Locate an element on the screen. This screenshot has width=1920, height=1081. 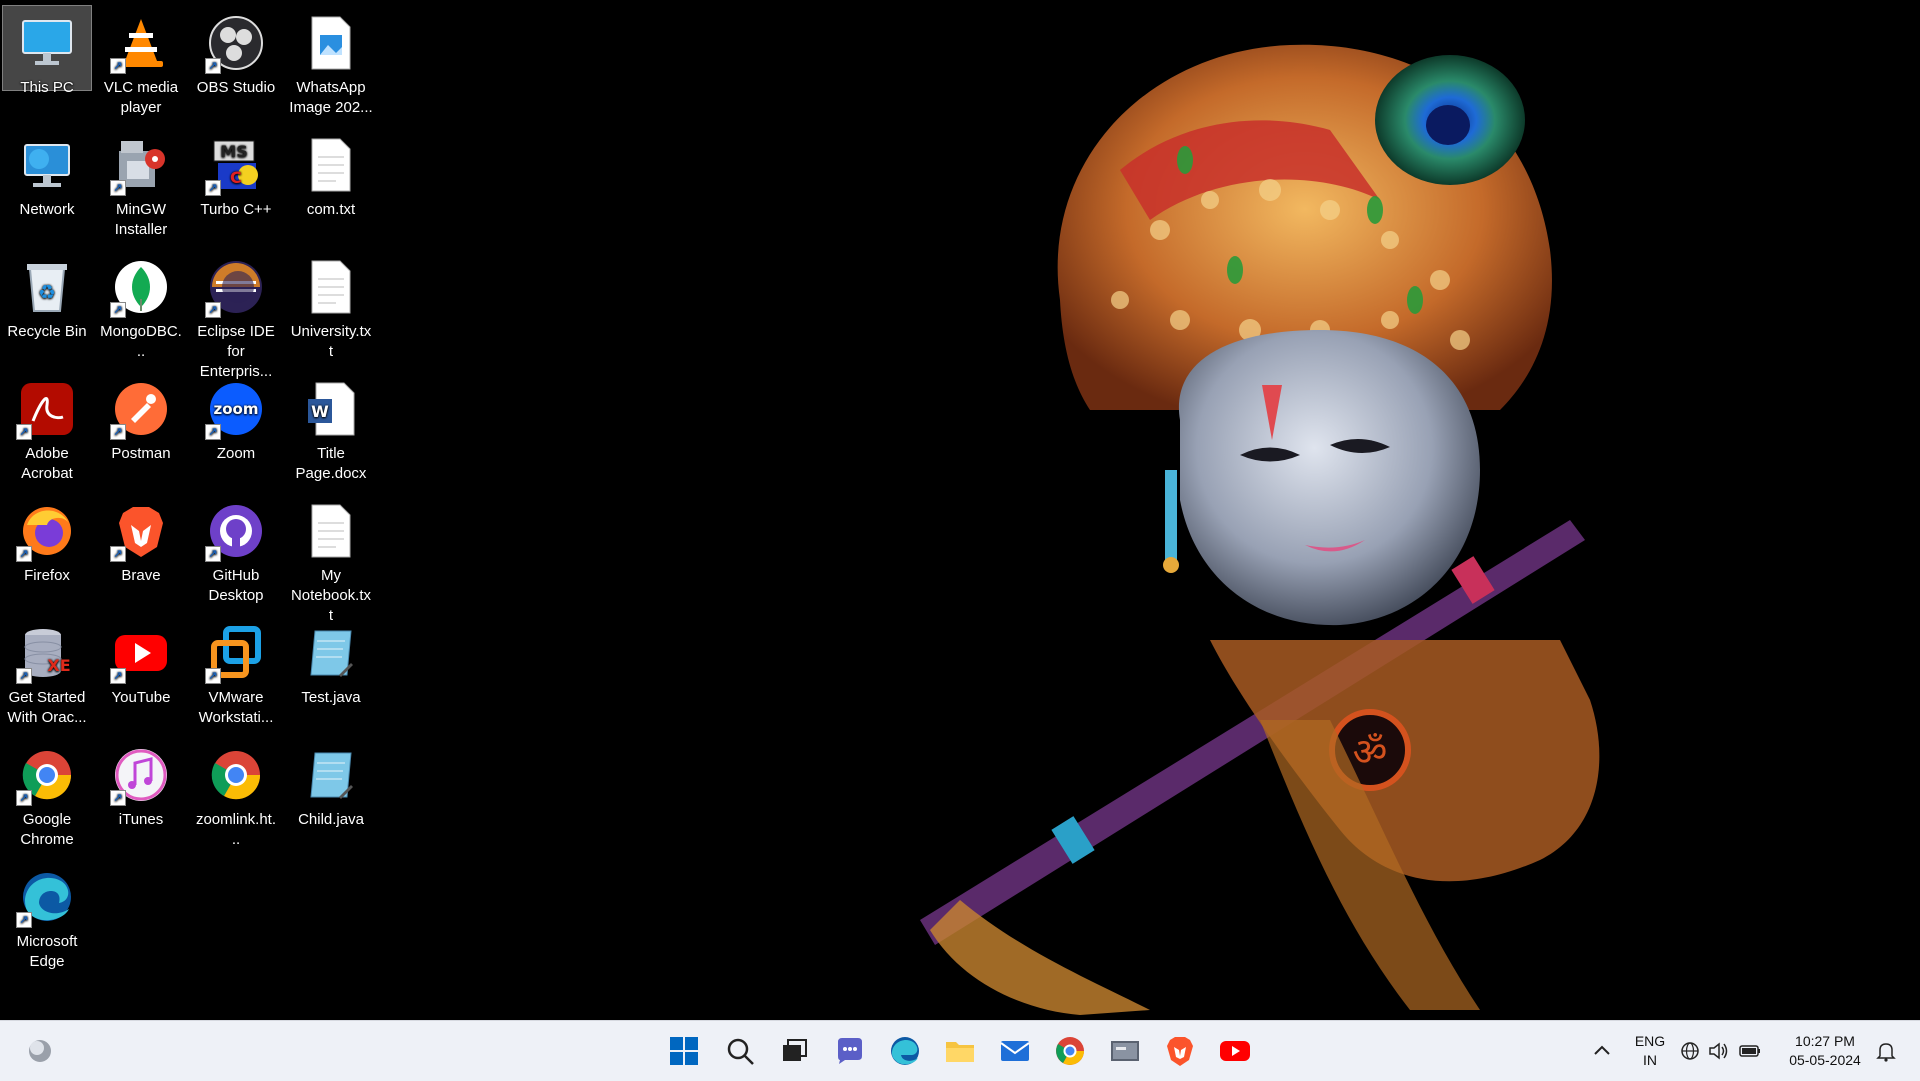
network-icon-item: Network is located at coordinates (47, 174).